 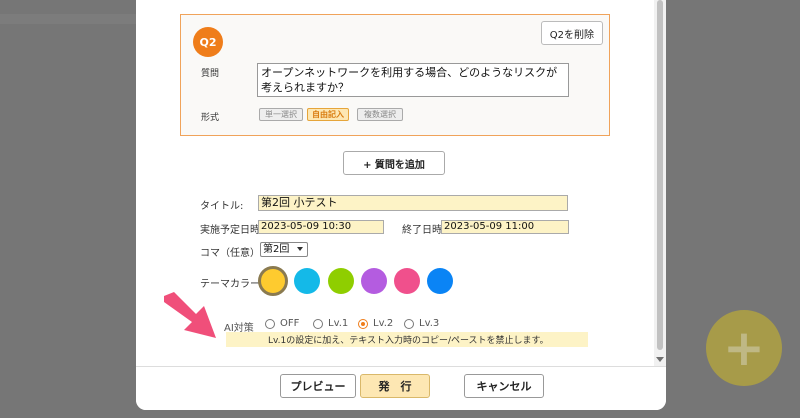 I want to click on ai-option-lv3: Lv.3, so click(x=421, y=323).